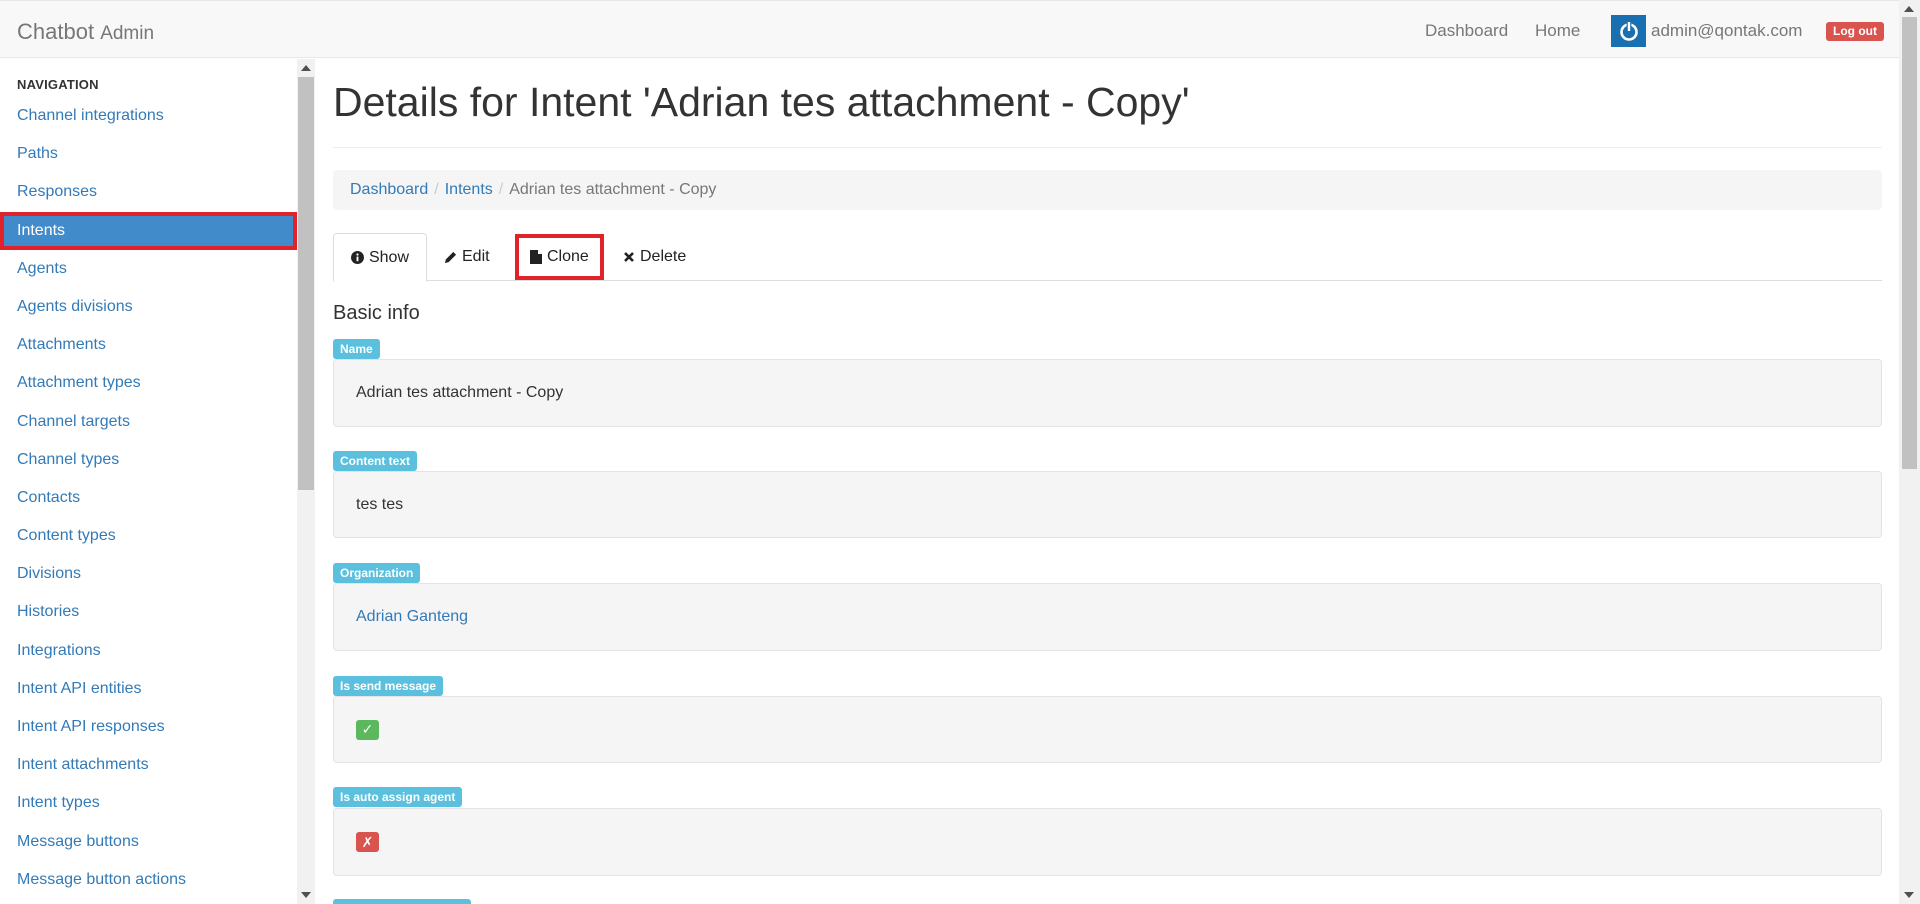 The image size is (1920, 904). Describe the element at coordinates (148, 383) in the screenshot. I see `sidebar-item-attachment-types: Attachment types` at that location.